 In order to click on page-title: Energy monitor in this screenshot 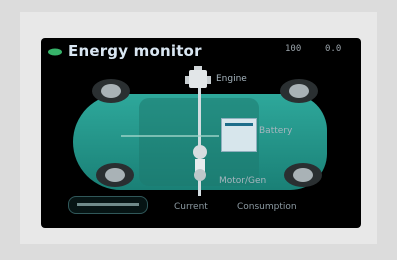, I will do `click(135, 51)`.